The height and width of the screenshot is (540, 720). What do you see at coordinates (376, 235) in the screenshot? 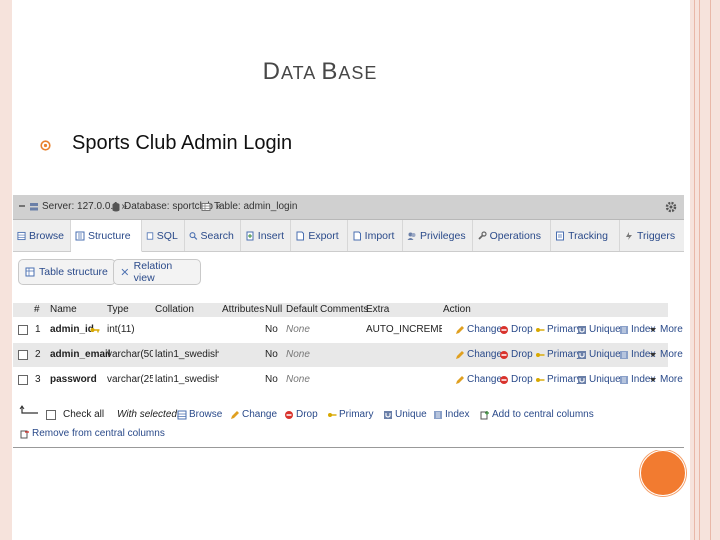
I see `tab-import: Import` at bounding box center [376, 235].